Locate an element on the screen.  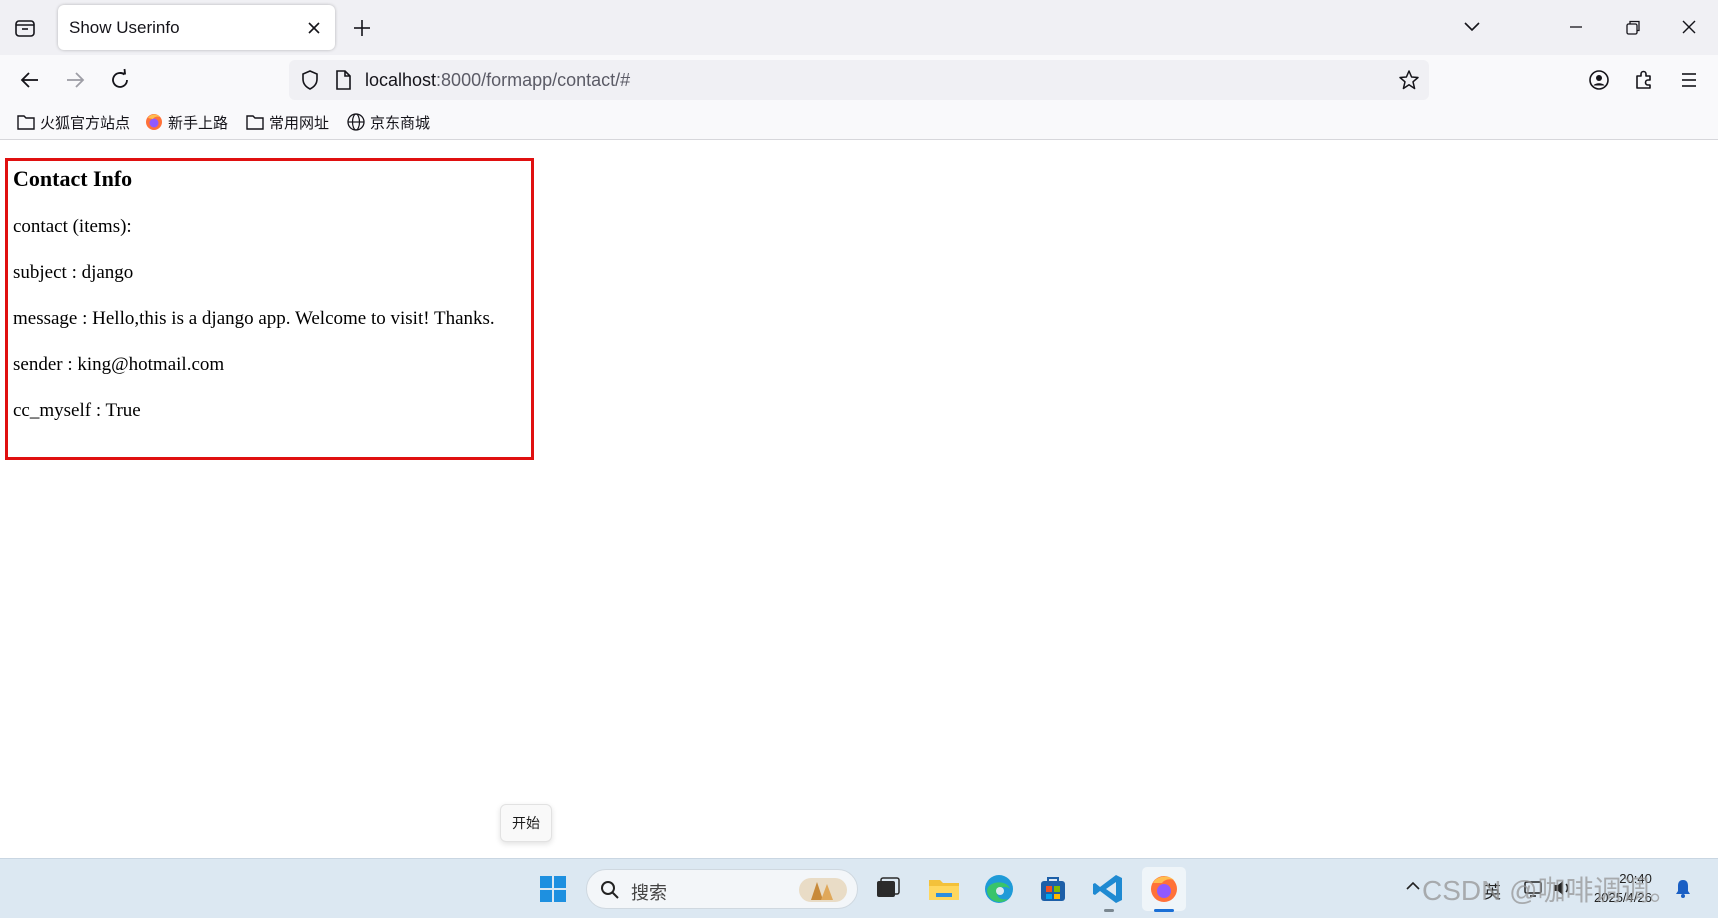
globe-icon is located at coordinates (356, 122).